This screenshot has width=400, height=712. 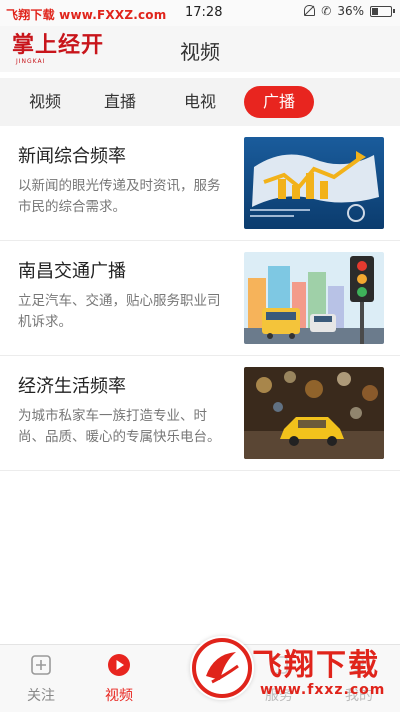 I want to click on phone-wifi-icon: ✆, so click(x=326, y=11).